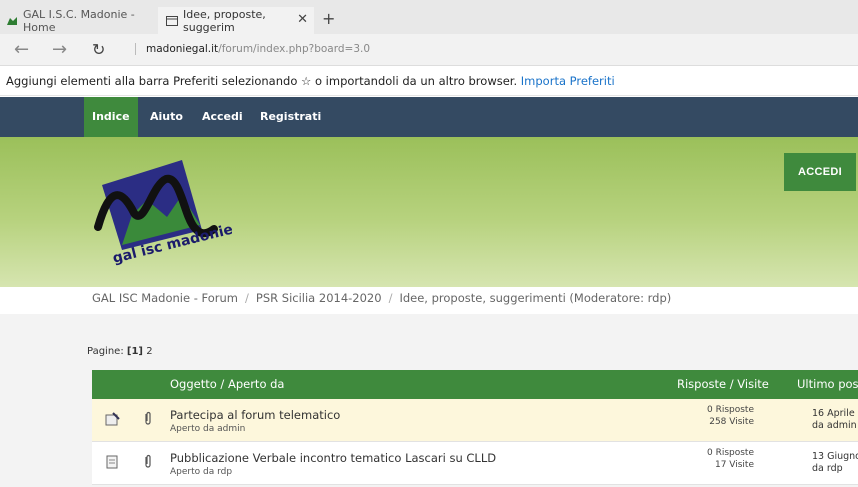  I want to click on topic-author: Aperto da rdp, so click(201, 472).